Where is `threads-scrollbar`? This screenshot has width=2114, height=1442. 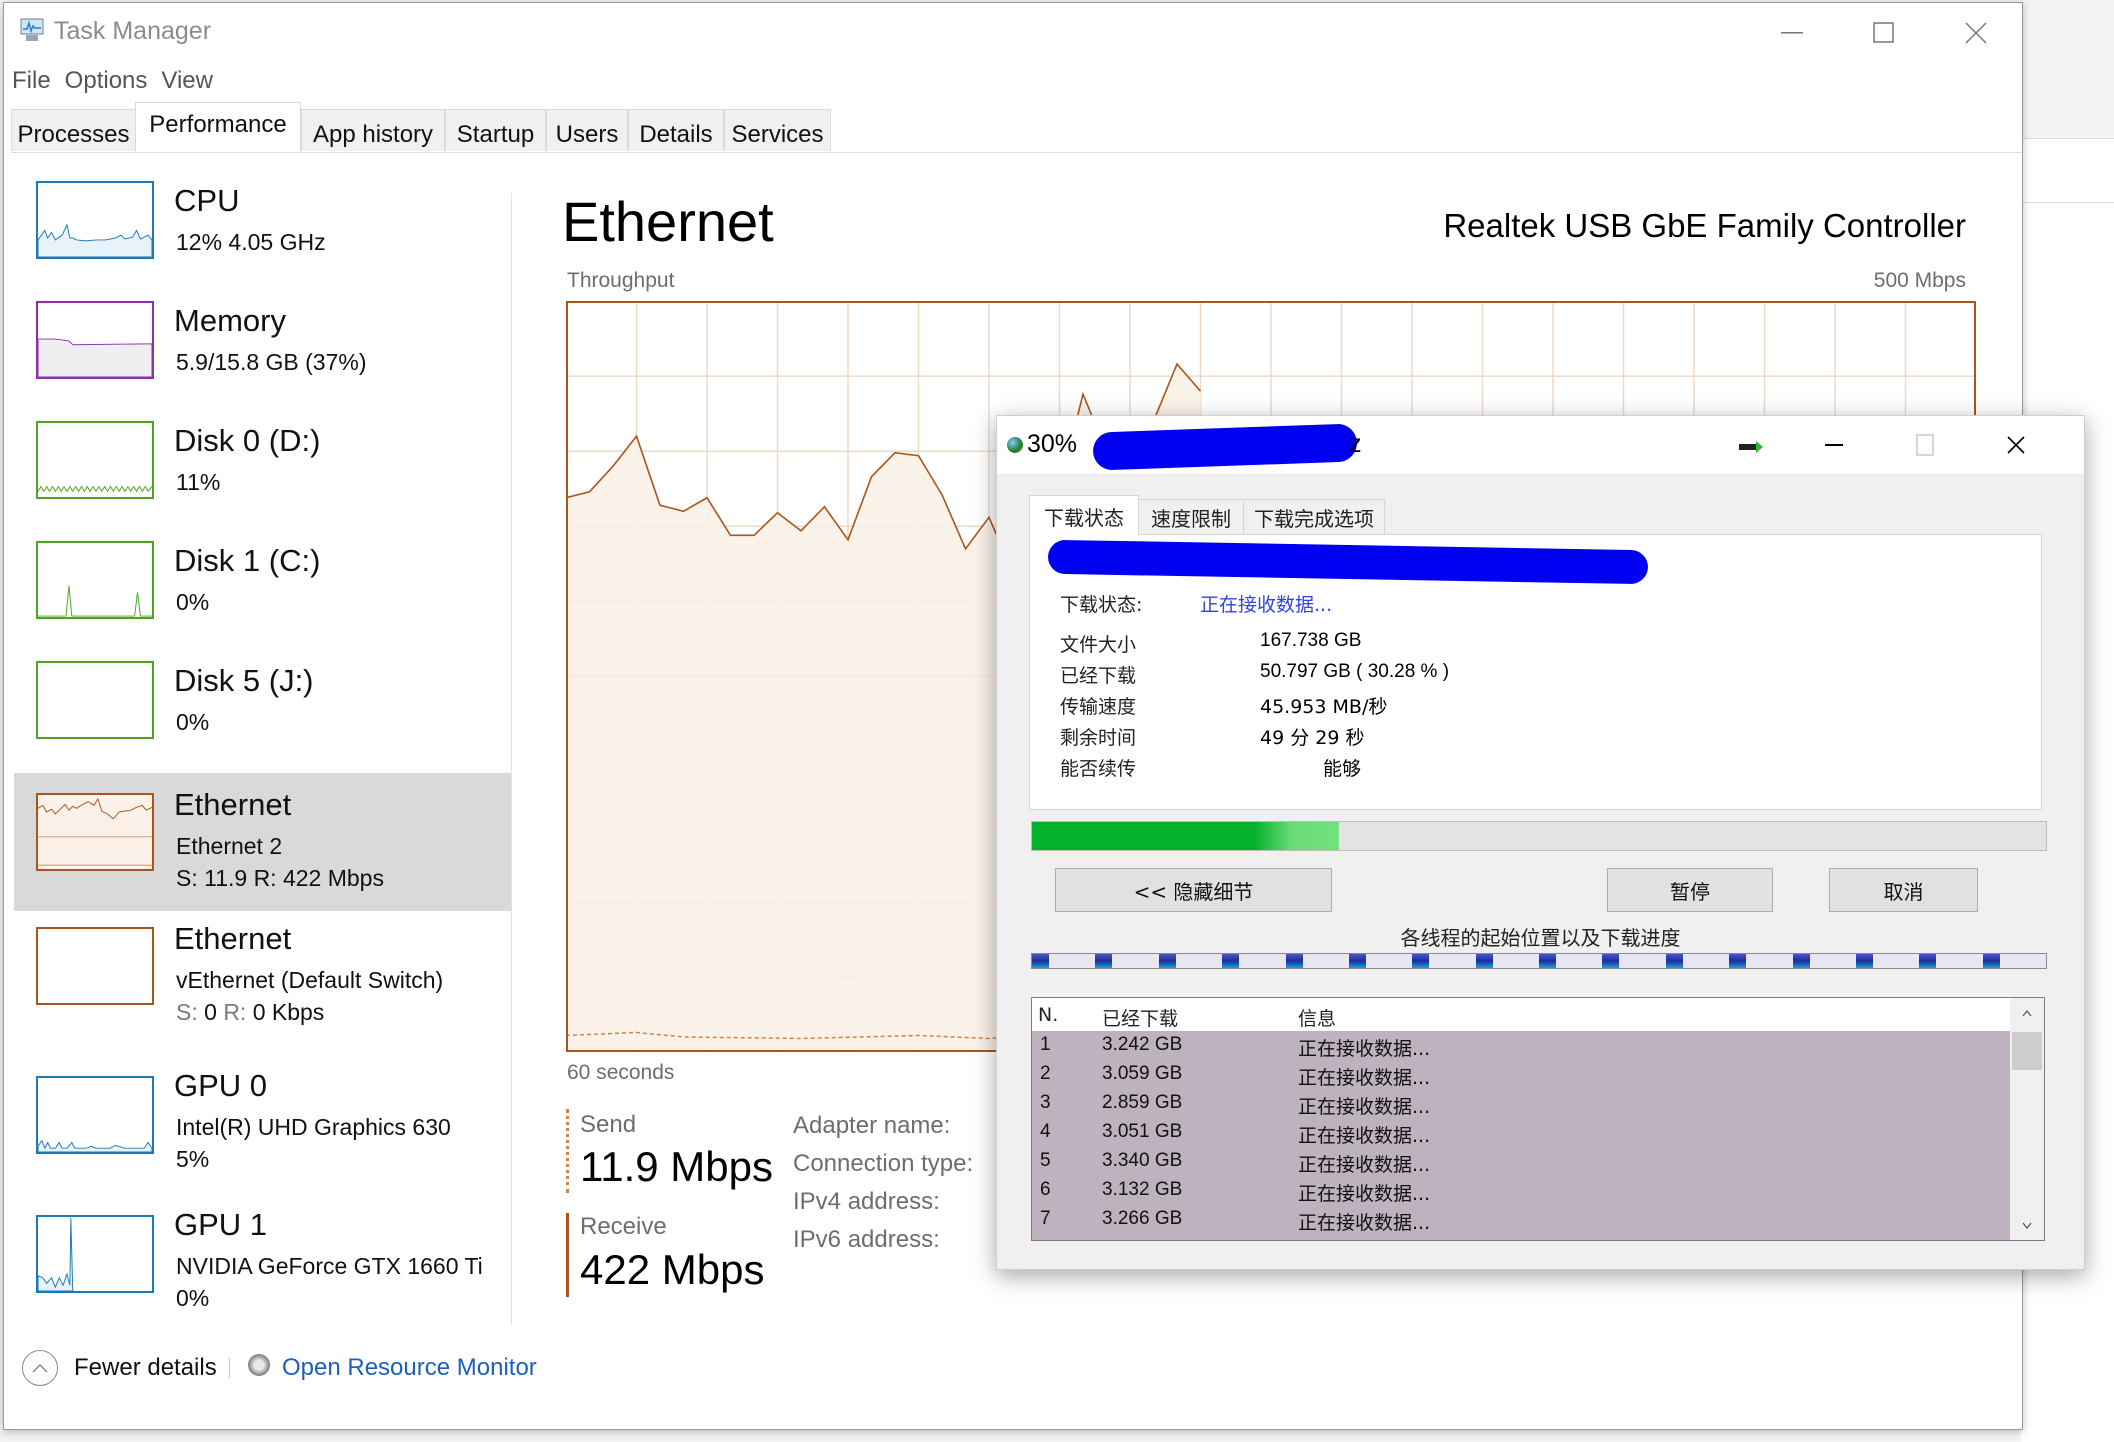 threads-scrollbar is located at coordinates (2027, 1119).